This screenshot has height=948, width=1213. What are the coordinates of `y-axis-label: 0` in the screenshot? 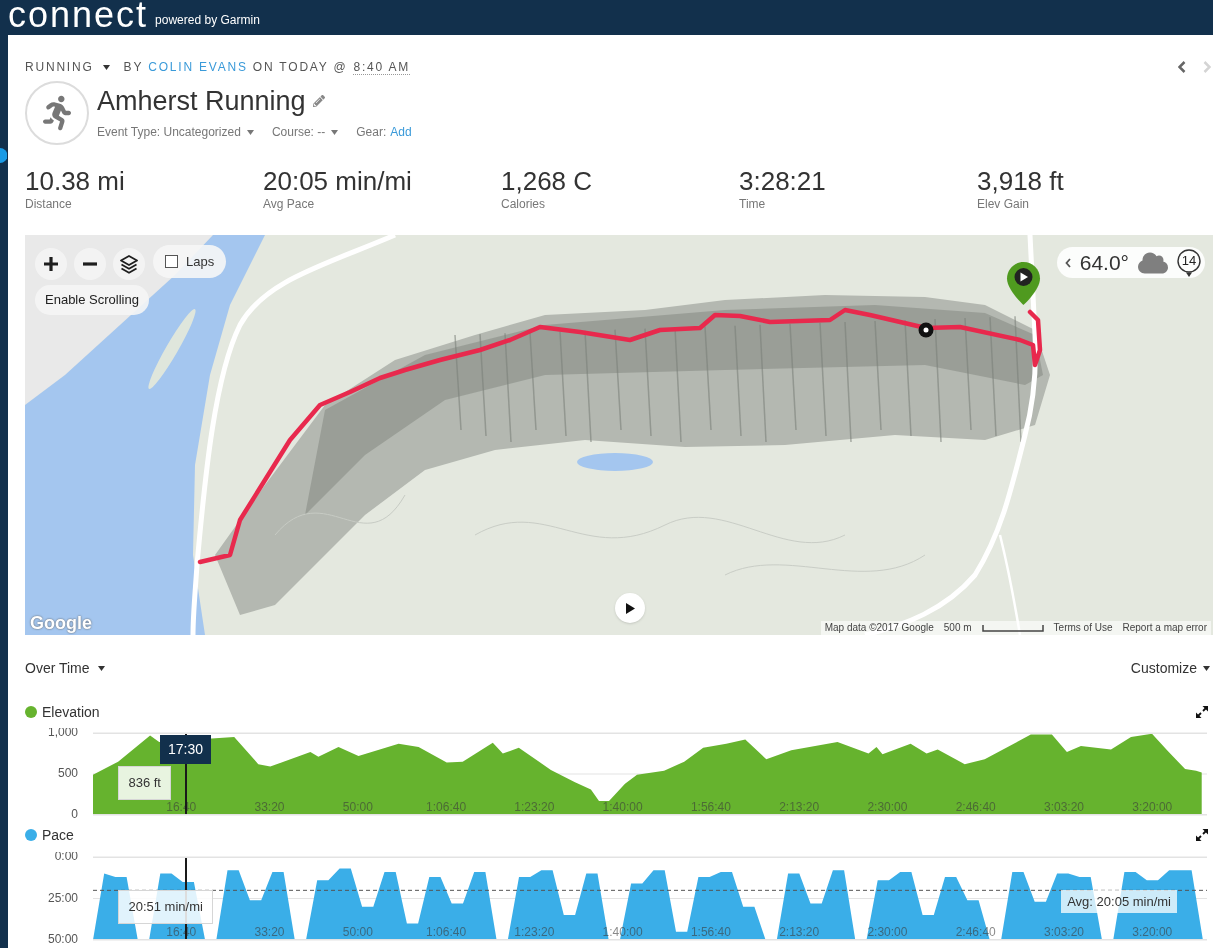 It's located at (74, 813).